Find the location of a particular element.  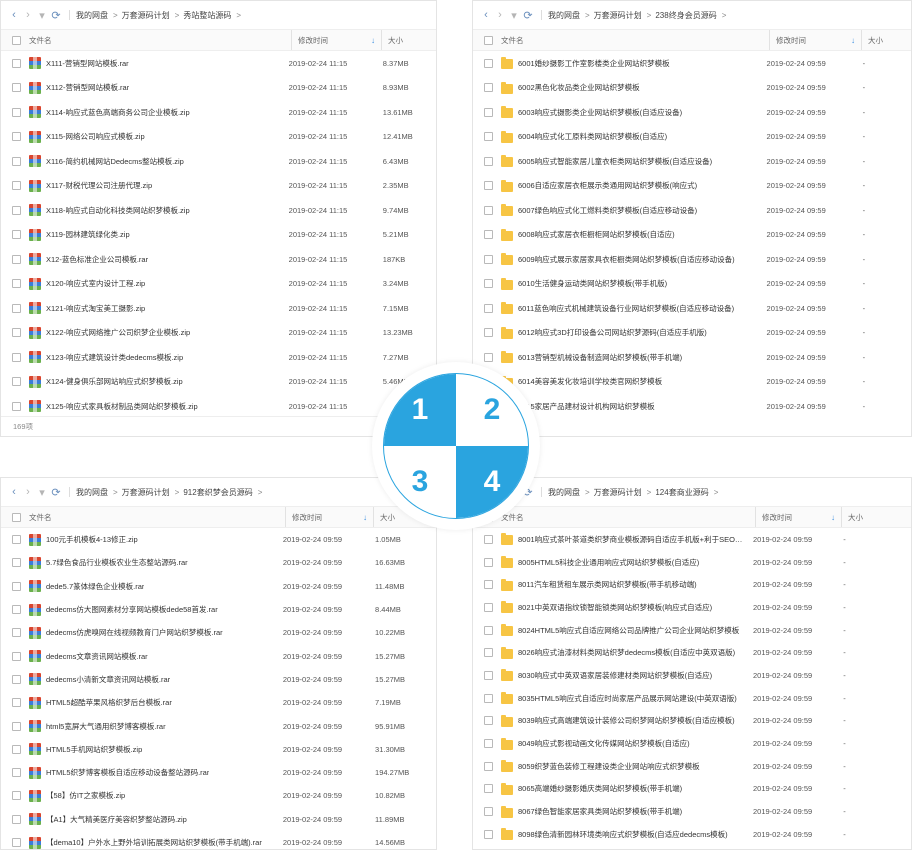

file-name: dedecms文章资讯网站模板.rar is located at coordinates (97, 656).